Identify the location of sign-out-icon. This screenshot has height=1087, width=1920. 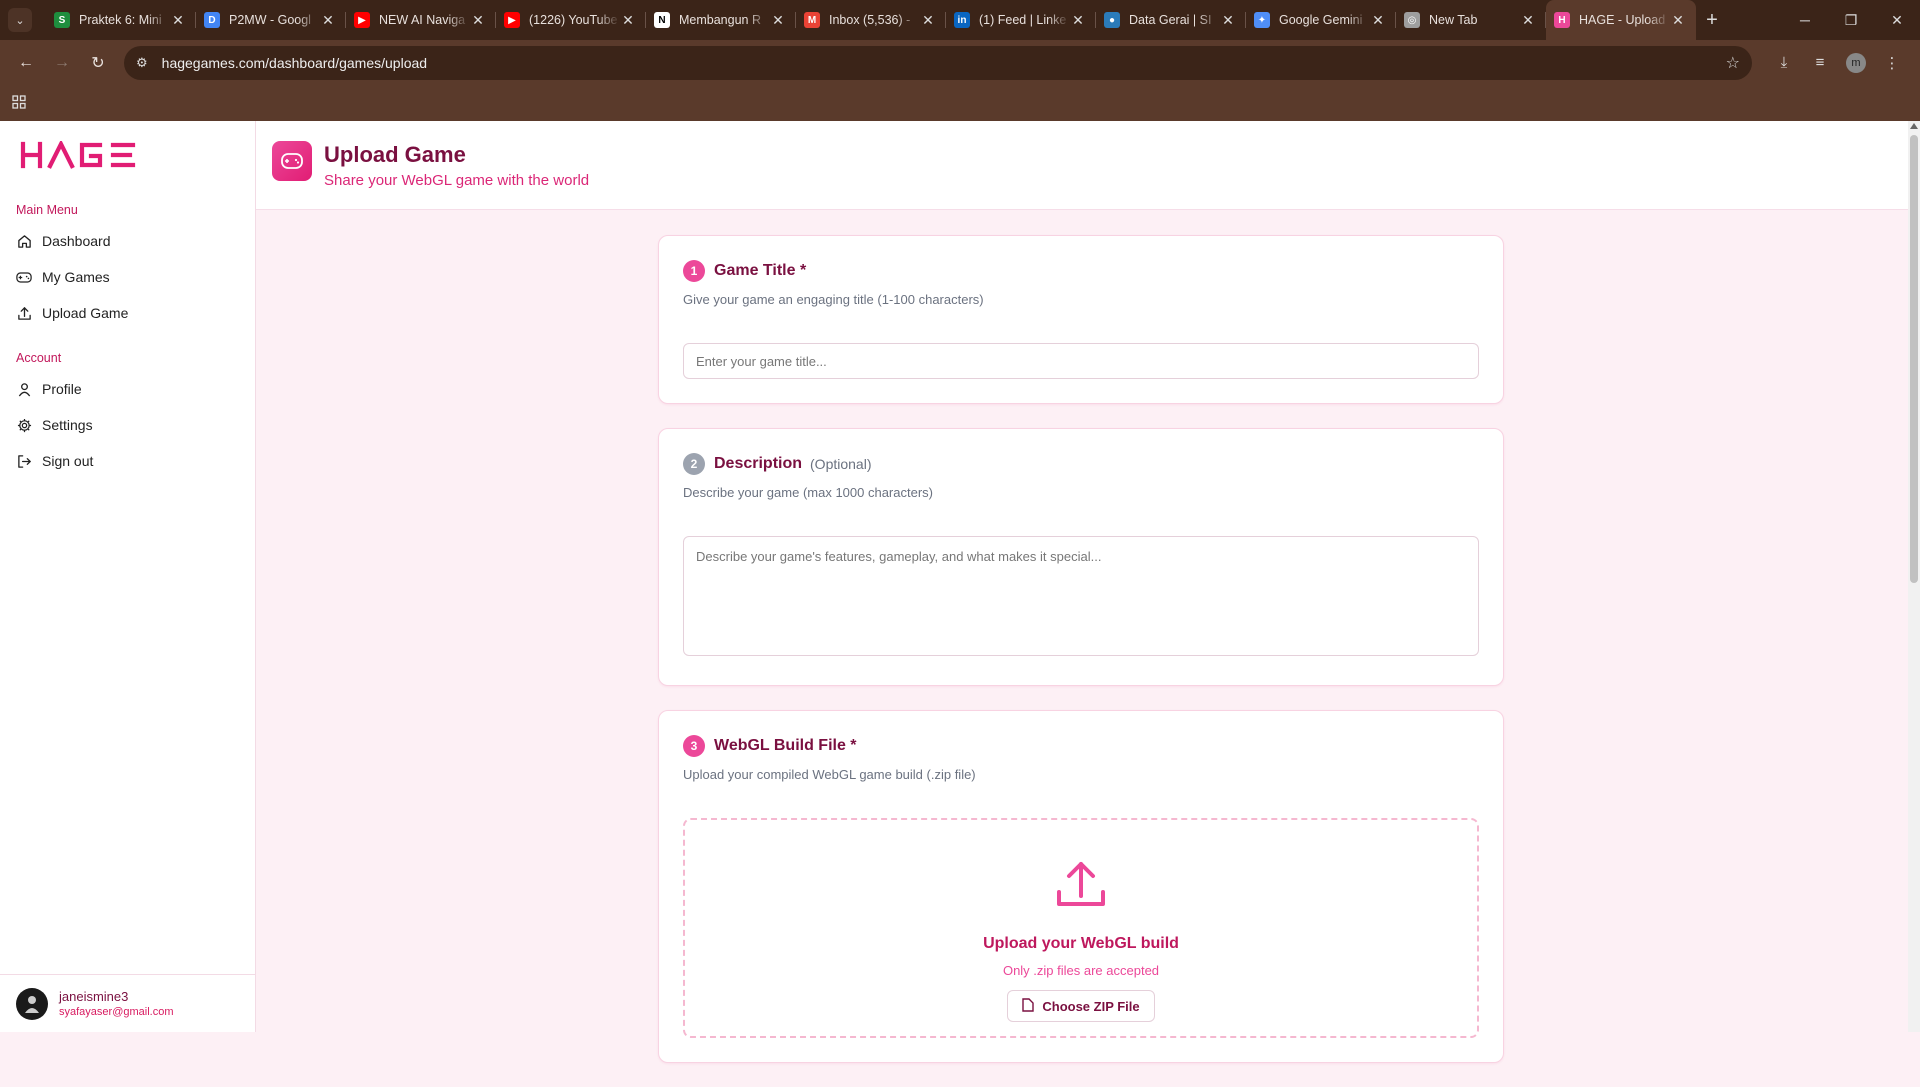
(24, 461).